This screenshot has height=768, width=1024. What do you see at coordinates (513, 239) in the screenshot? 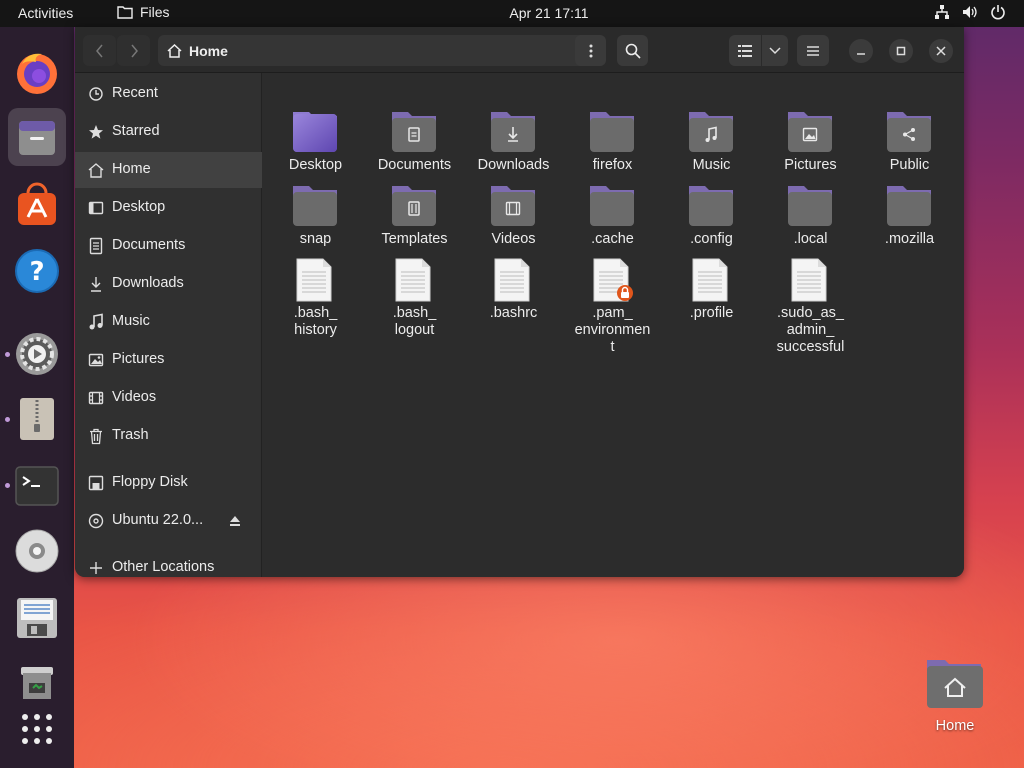
I see `item-label: Videos` at bounding box center [513, 239].